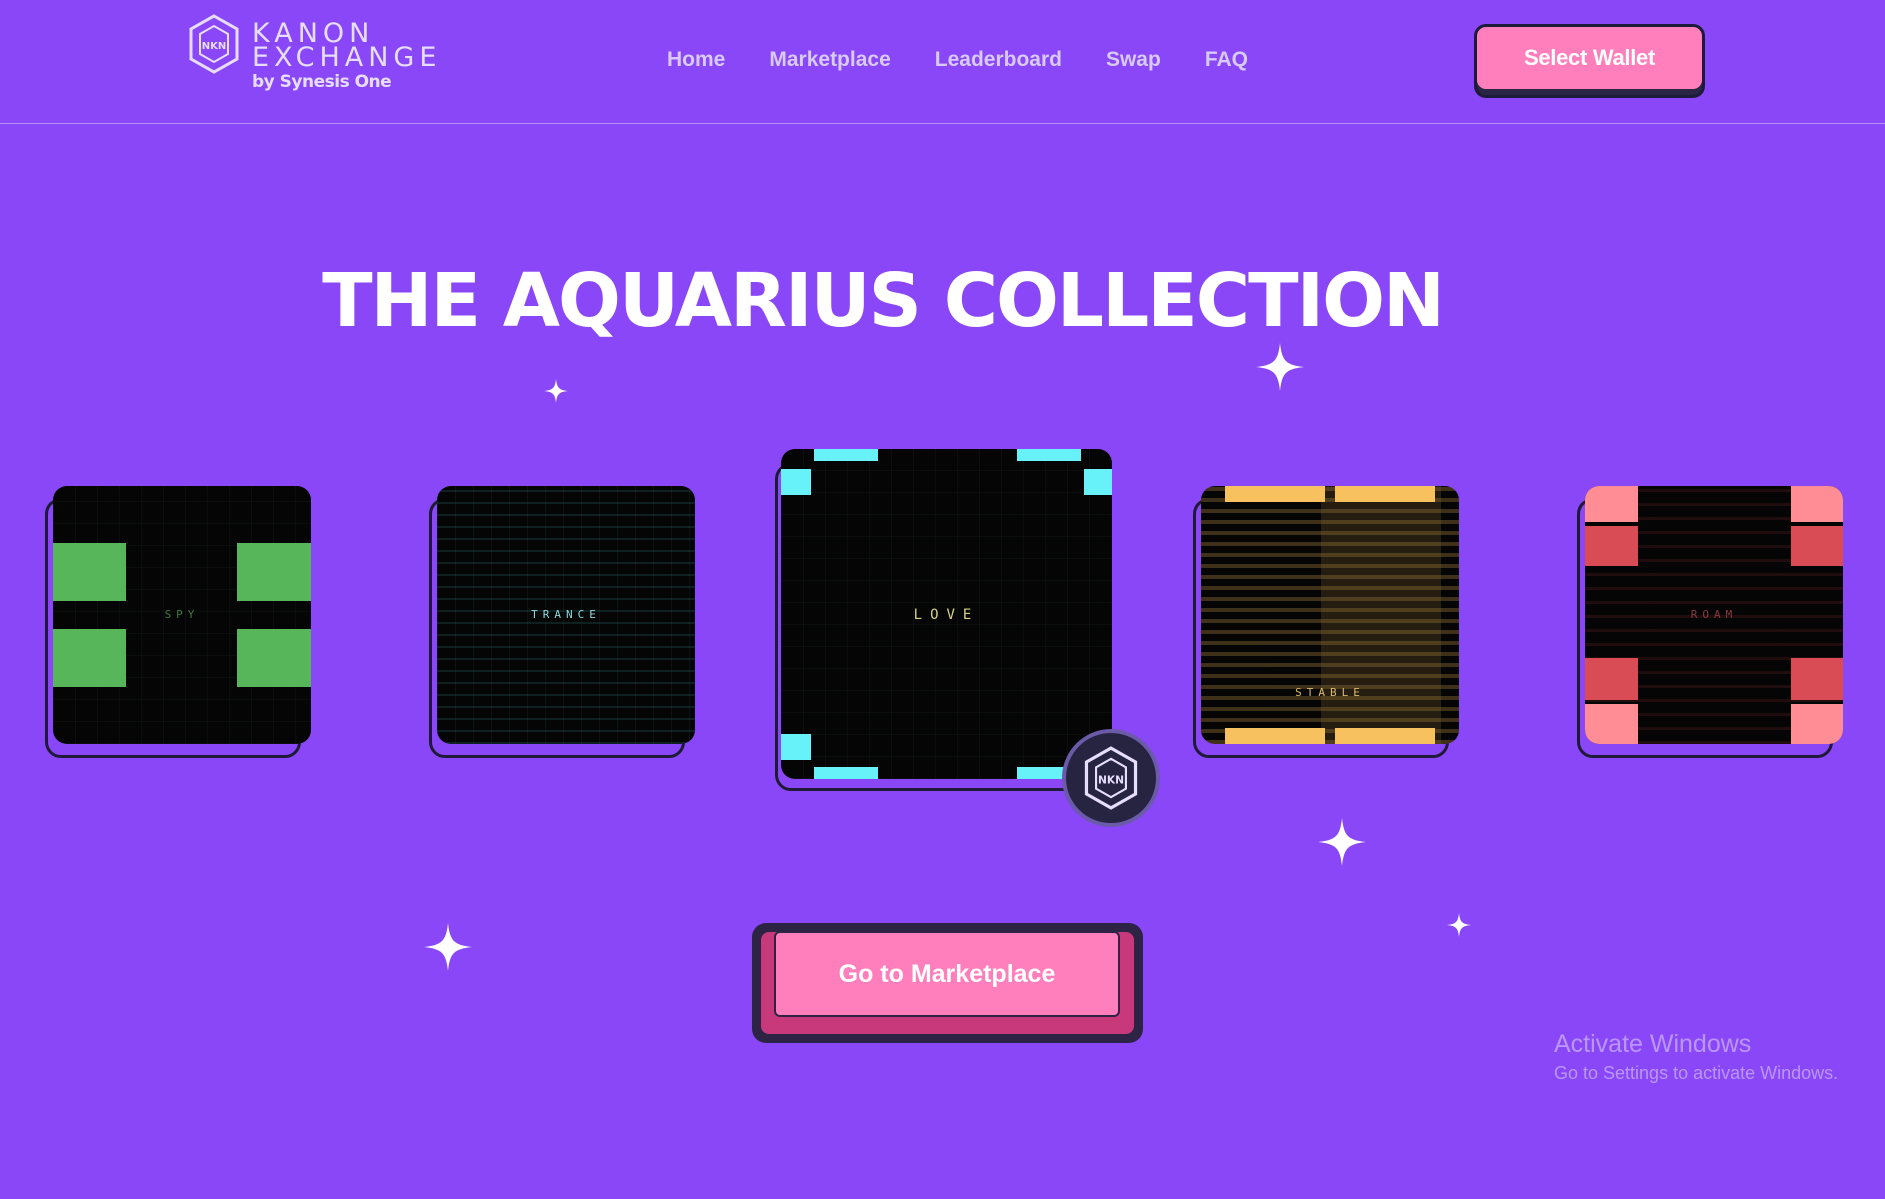  I want to click on nft-card-spy: SPY, so click(178, 622).